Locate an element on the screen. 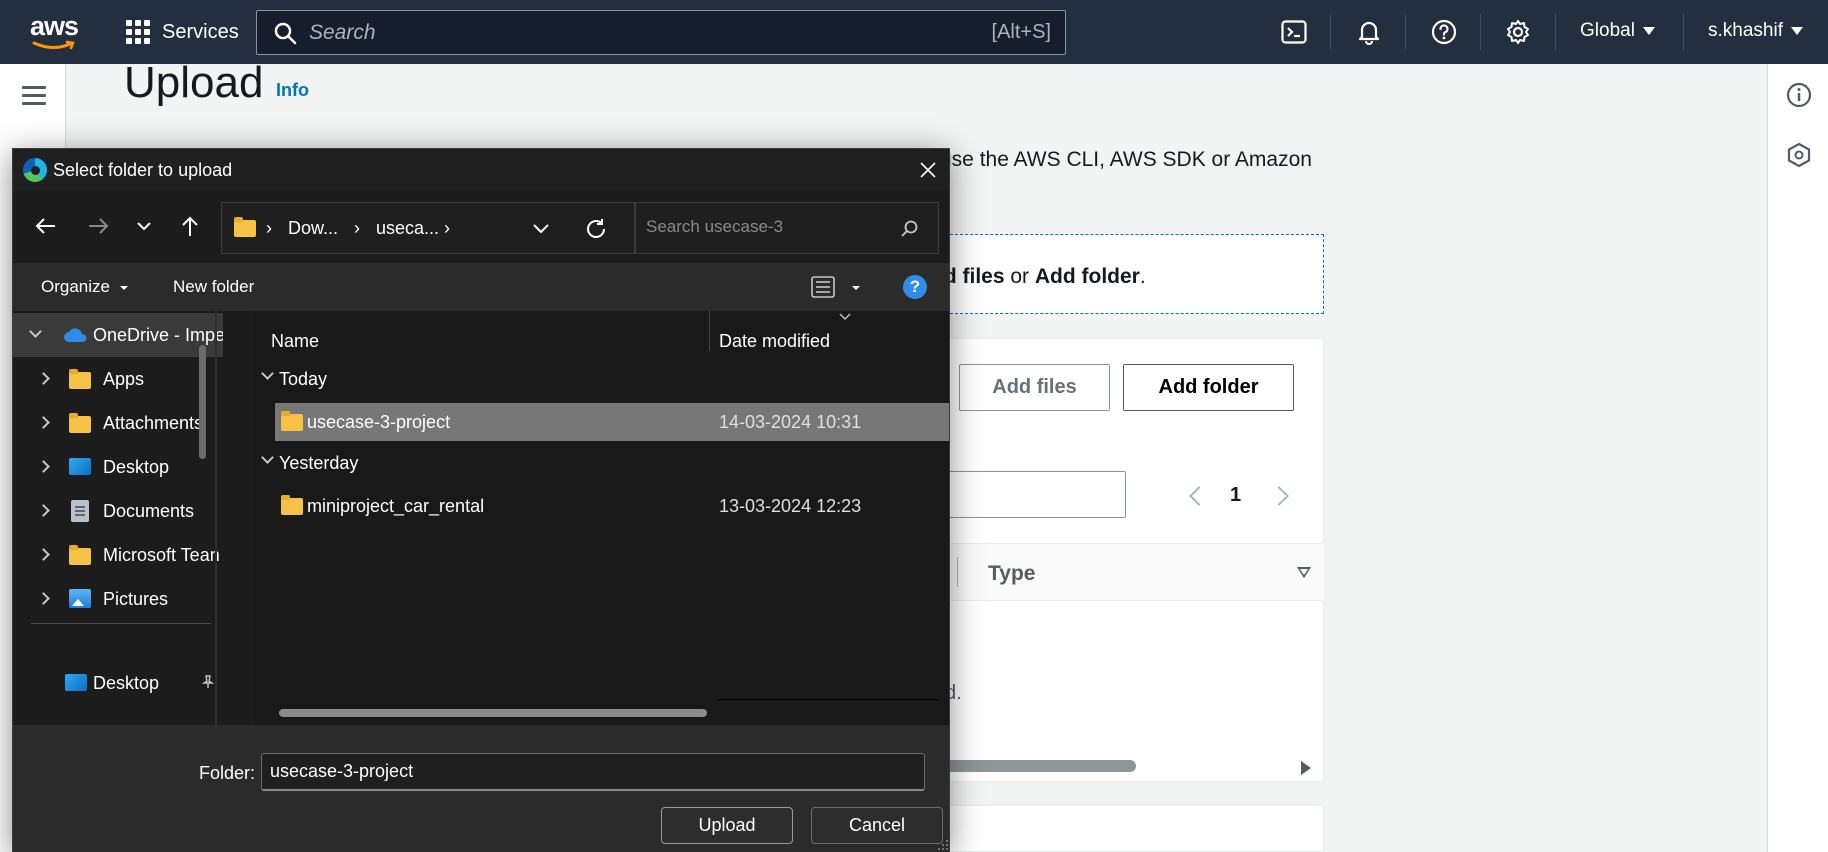 This screenshot has height=852, width=1828. upload-button: Upload is located at coordinates (727, 825).